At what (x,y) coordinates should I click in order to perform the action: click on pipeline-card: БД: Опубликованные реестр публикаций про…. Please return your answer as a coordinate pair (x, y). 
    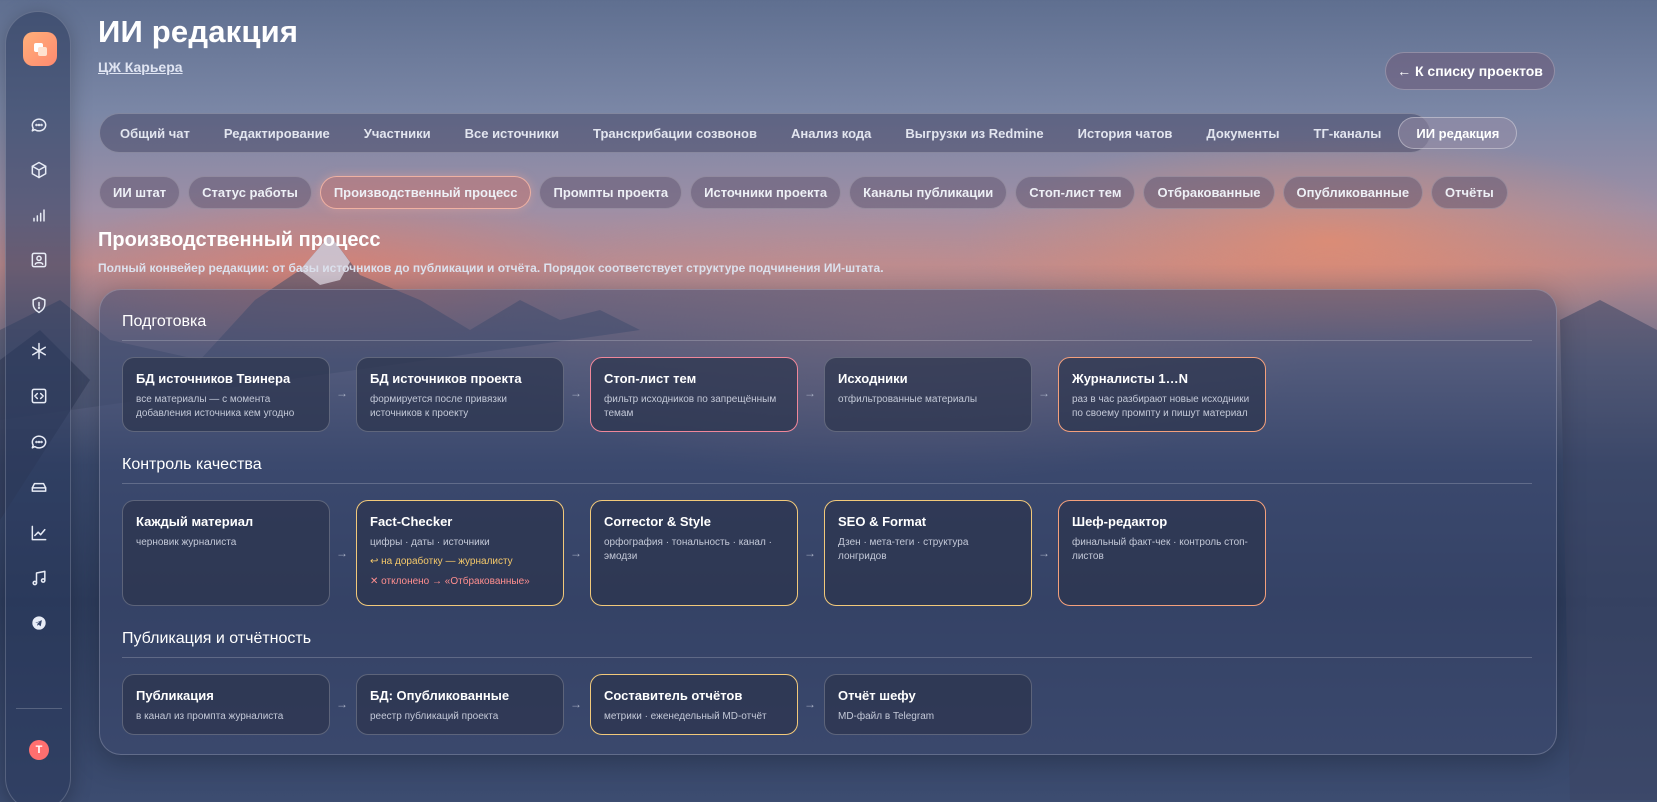
    Looking at the image, I should click on (460, 704).